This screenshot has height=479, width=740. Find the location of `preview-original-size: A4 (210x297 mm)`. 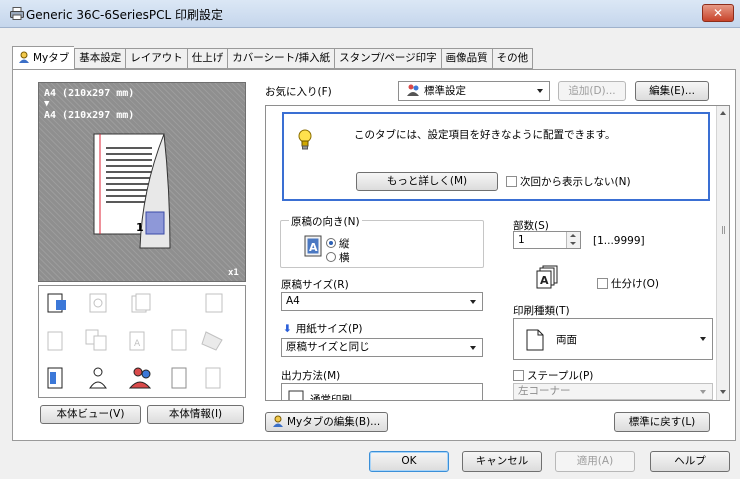

preview-original-size: A4 (210x297 mm) is located at coordinates (89, 93).